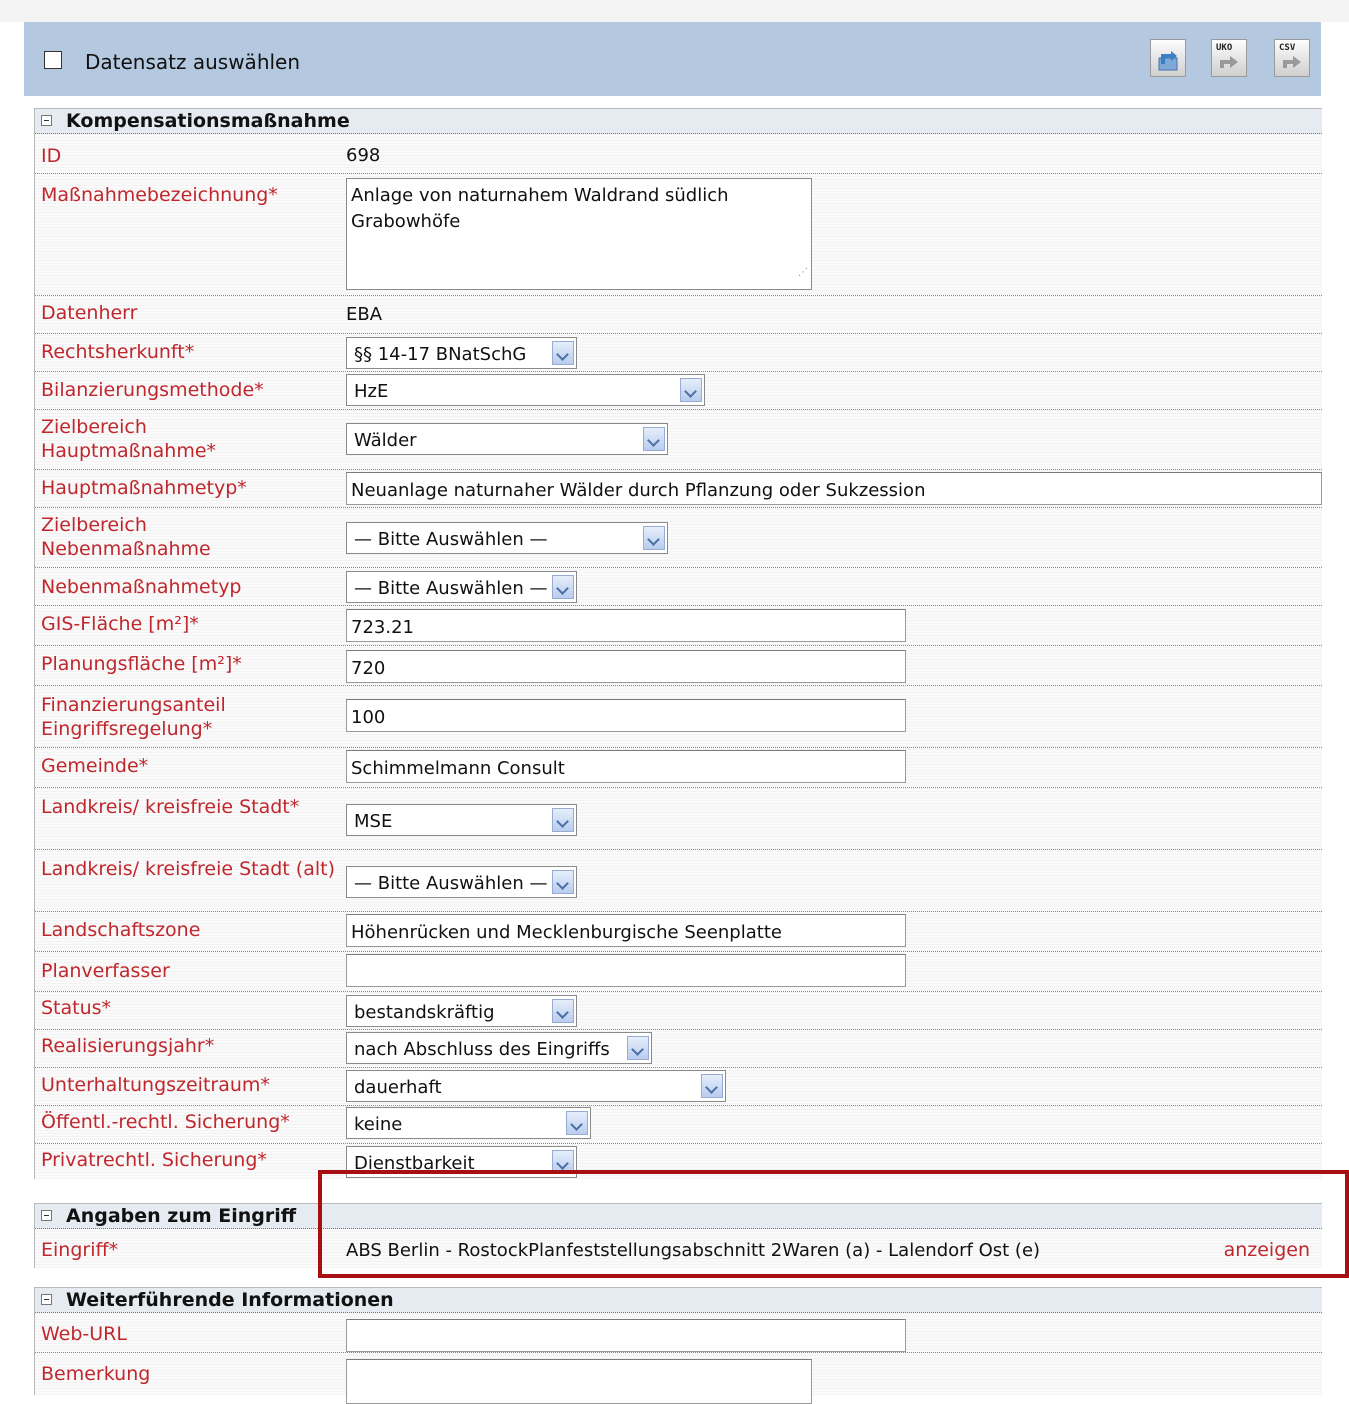 The width and height of the screenshot is (1349, 1404). I want to click on label-web-url: Web-URL, so click(84, 1334).